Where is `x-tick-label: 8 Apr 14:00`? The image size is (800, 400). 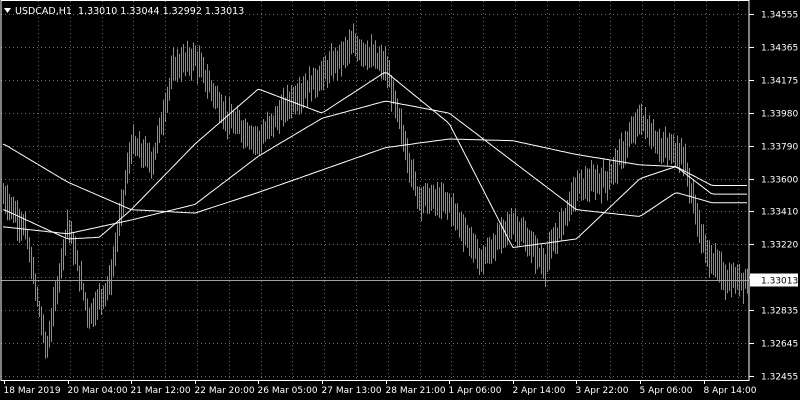 x-tick-label: 8 Apr 14:00 is located at coordinates (730, 391).